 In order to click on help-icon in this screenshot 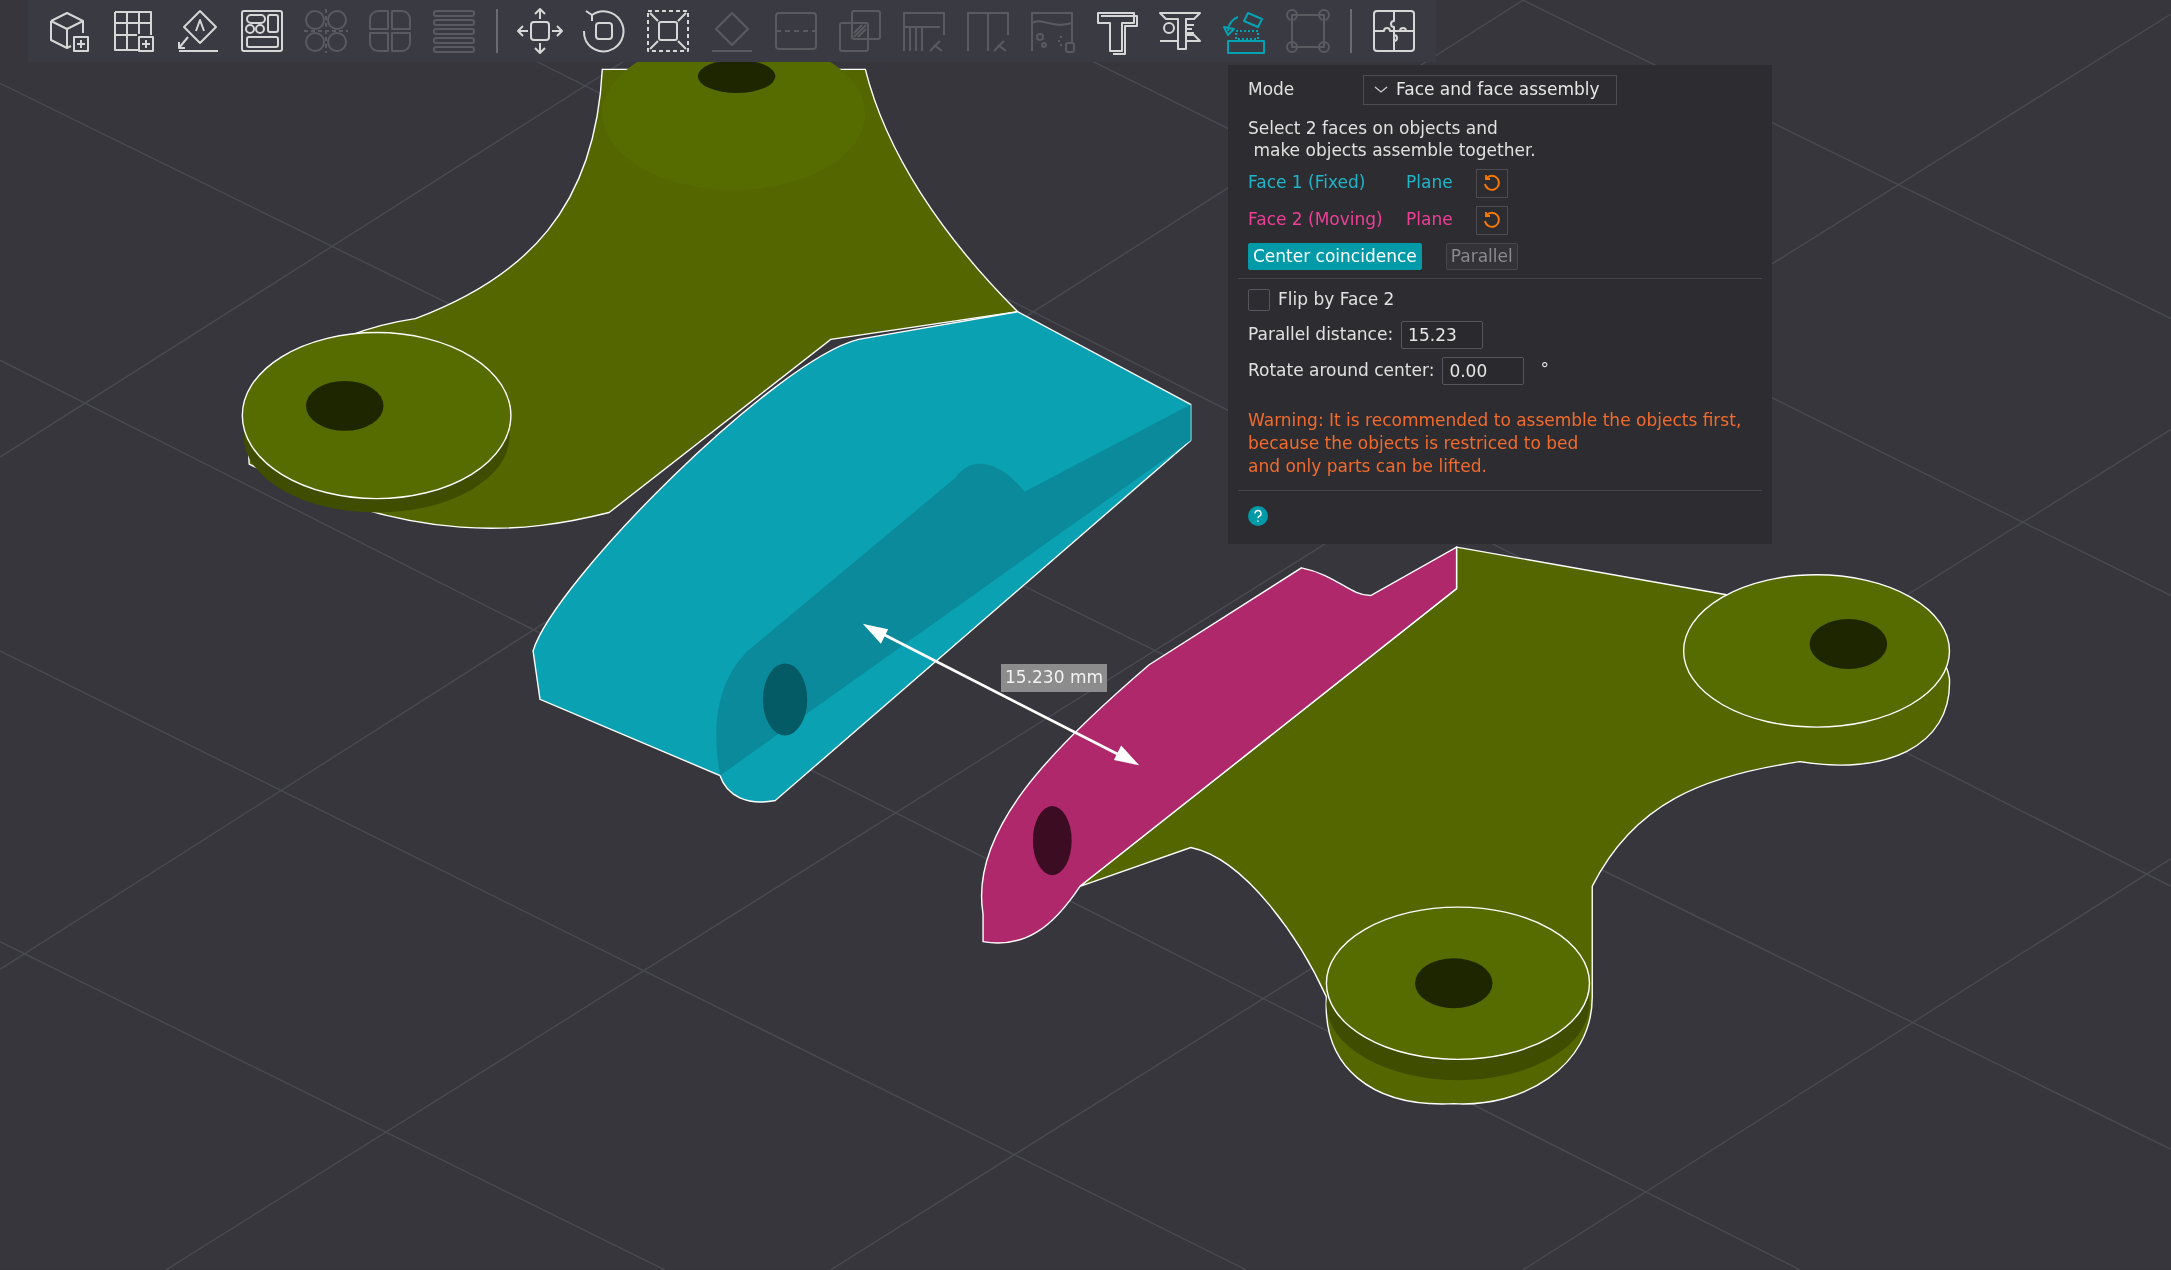, I will do `click(1258, 515)`.